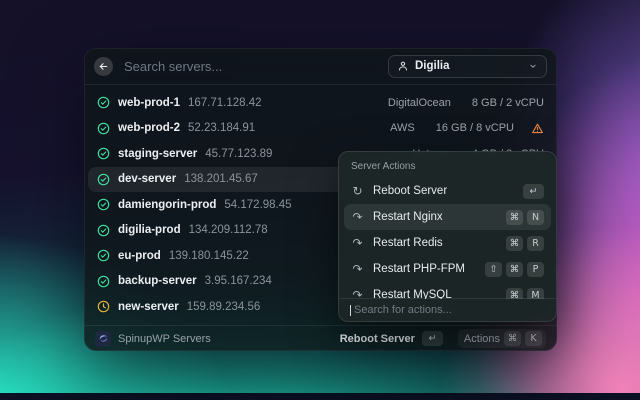 This screenshot has width=640, height=400. Describe the element at coordinates (239, 153) in the screenshot. I see `server-ip: 45.77.123.89` at that location.